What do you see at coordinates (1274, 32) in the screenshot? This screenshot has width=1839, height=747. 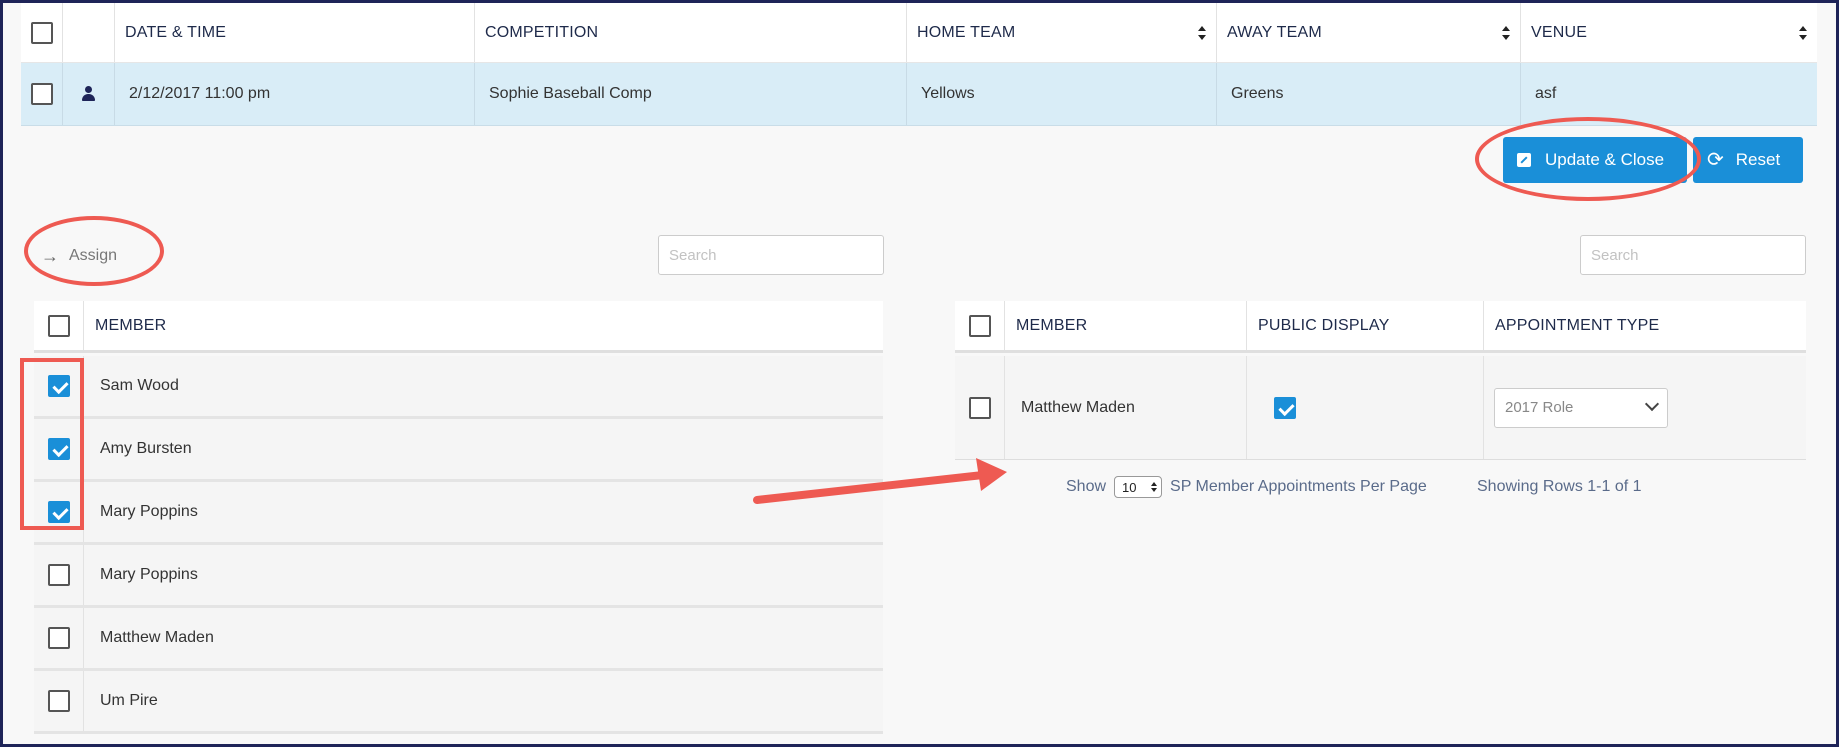 I see `away-team-header-label: AWAY TEAM` at bounding box center [1274, 32].